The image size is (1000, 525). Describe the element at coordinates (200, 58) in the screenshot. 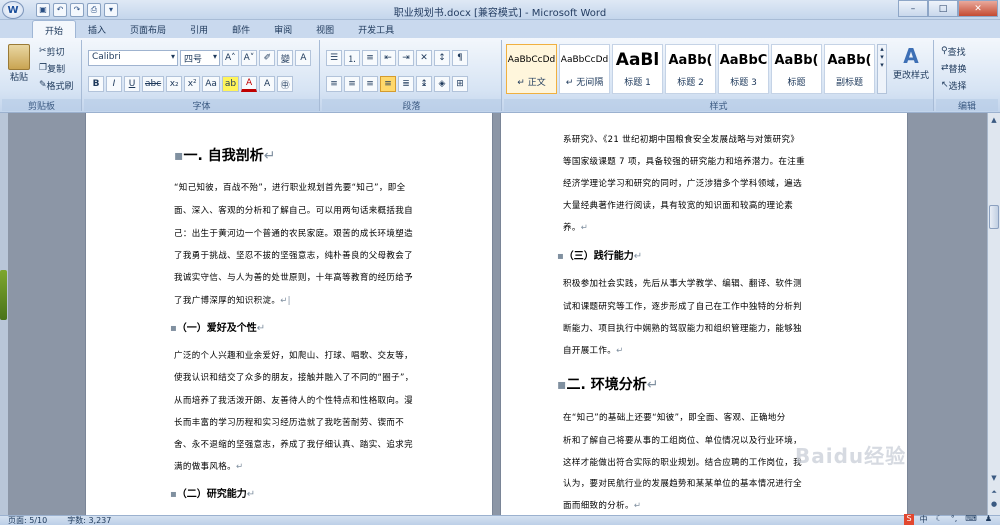

I see `font-size-combo: 四号` at that location.